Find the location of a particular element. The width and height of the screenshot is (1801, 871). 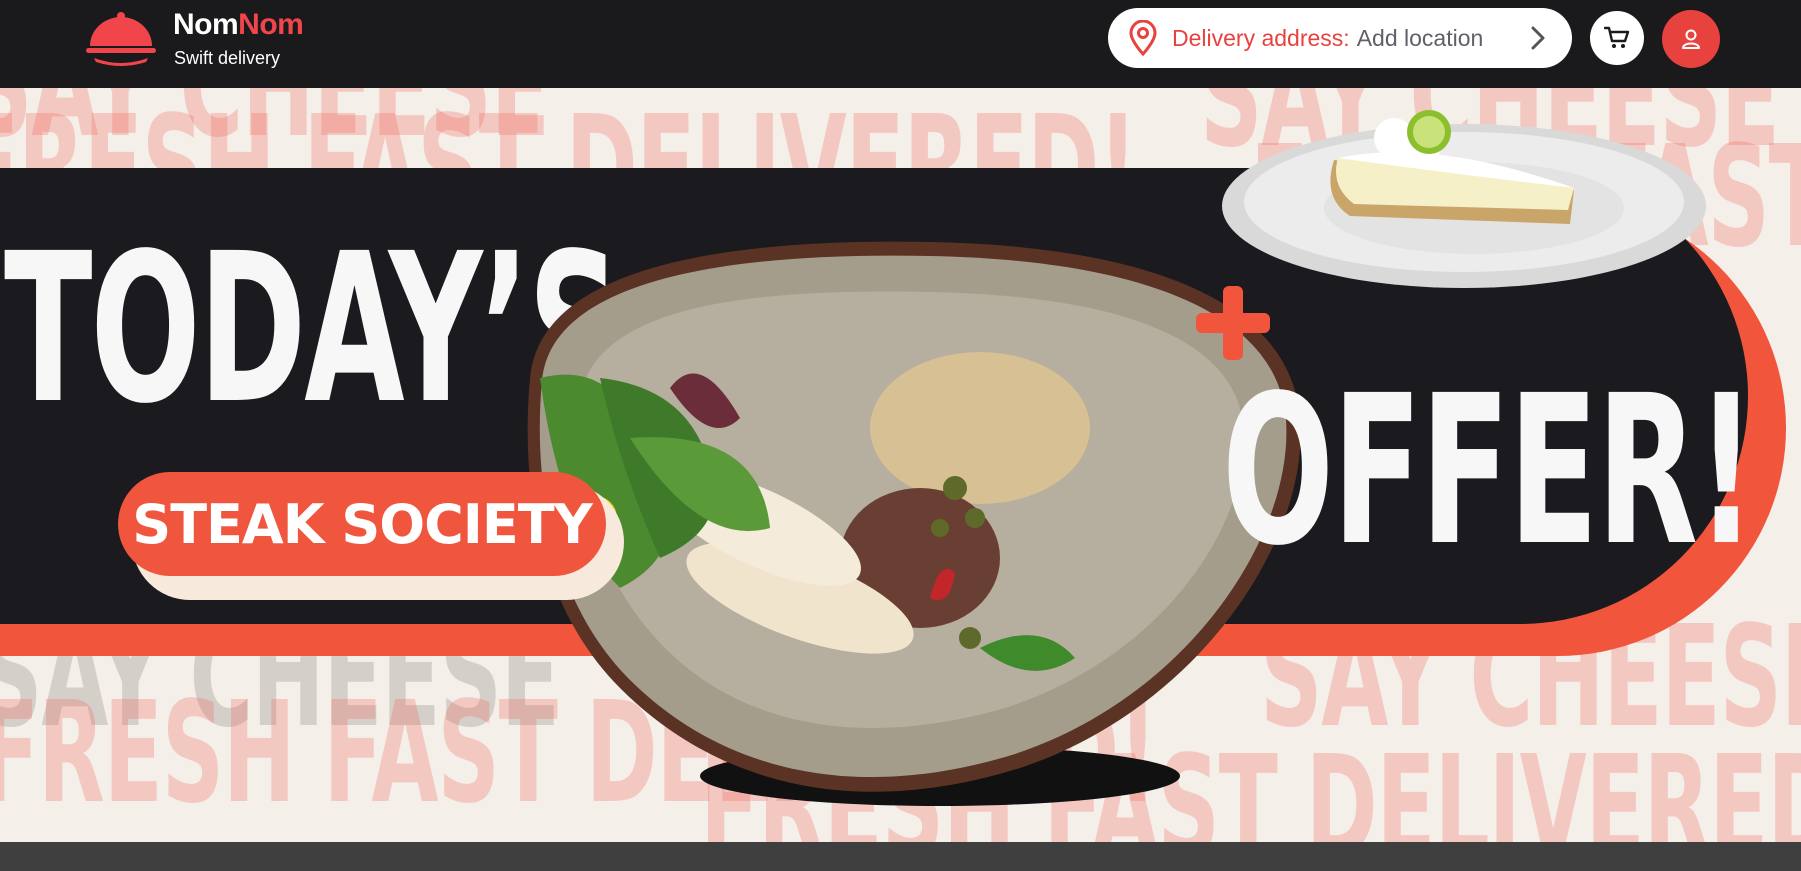

next-section-strip is located at coordinates (900, 856).